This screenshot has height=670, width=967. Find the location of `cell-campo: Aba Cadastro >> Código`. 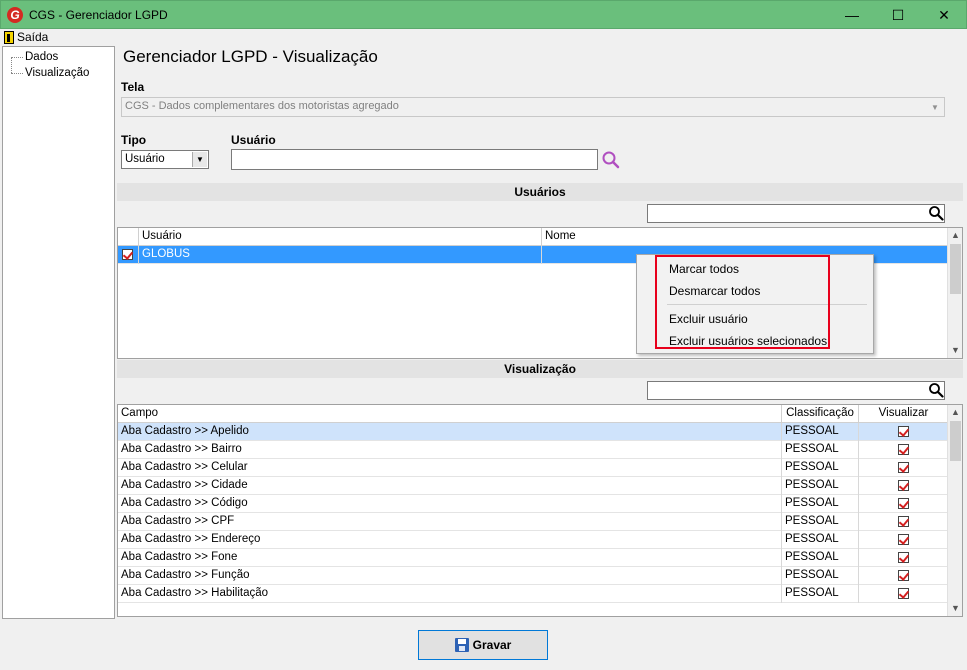

cell-campo: Aba Cadastro >> Código is located at coordinates (450, 504).